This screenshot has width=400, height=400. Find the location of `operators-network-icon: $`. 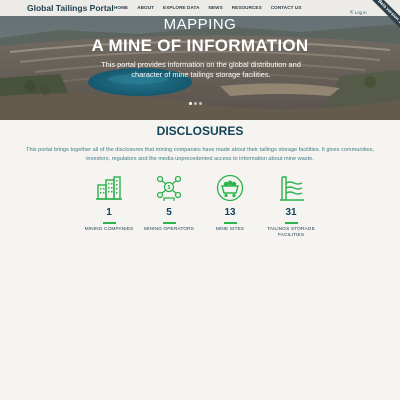

operators-network-icon: $ is located at coordinates (169, 188).